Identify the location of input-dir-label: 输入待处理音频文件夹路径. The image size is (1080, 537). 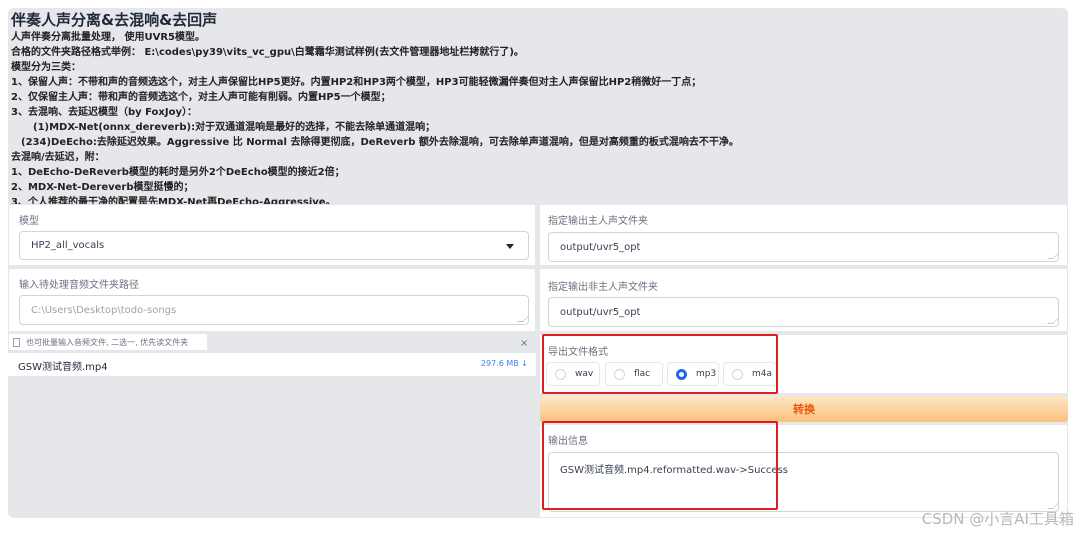
(79, 285).